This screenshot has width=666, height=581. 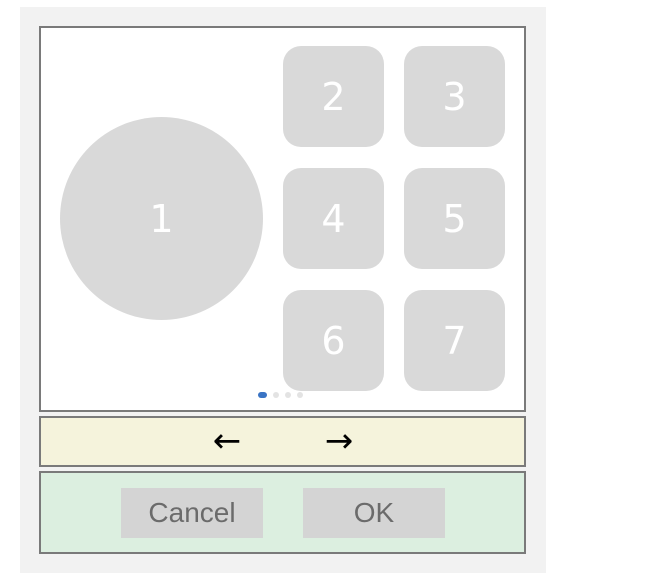 I want to click on grid-item-label: 3, so click(x=454, y=96).